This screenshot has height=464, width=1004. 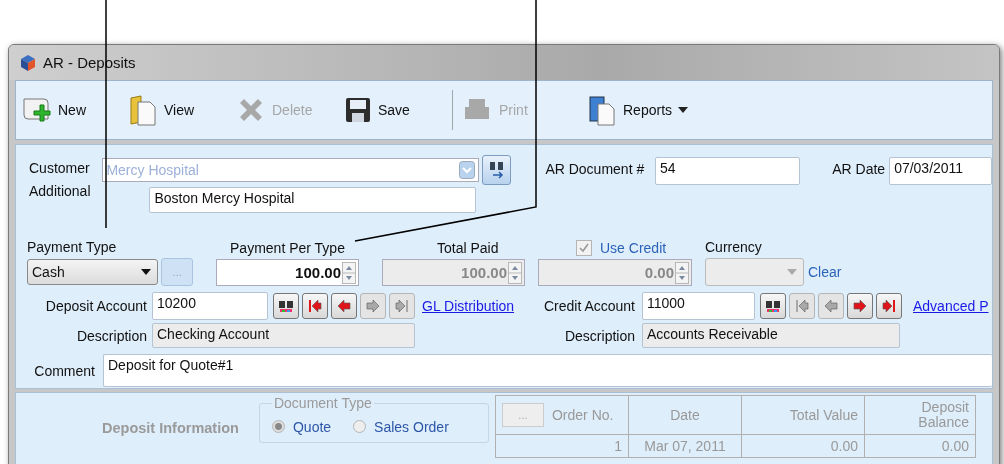 I want to click on documents-icon, so click(x=602, y=110).